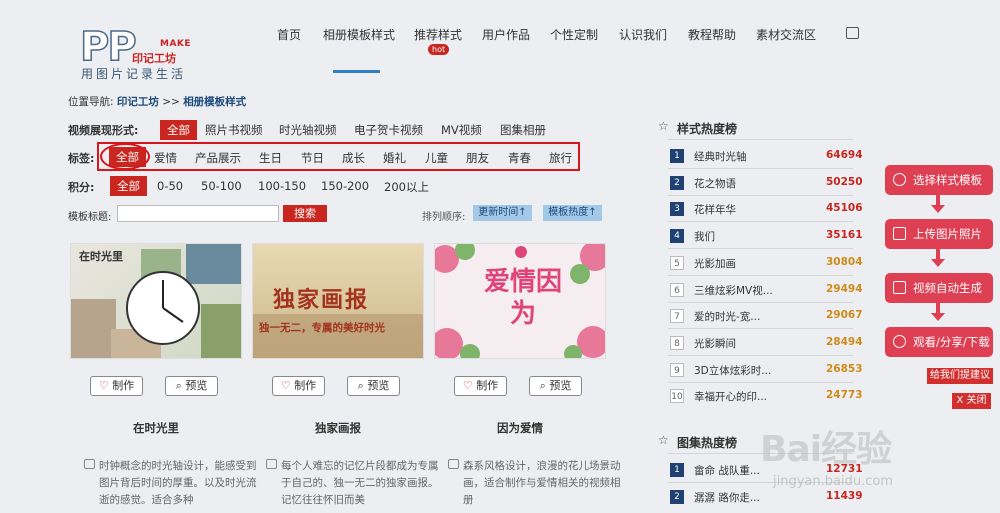 This screenshot has width=1000, height=513. Describe the element at coordinates (305, 385) in the screenshot. I see `make-label-2: 制作` at that location.